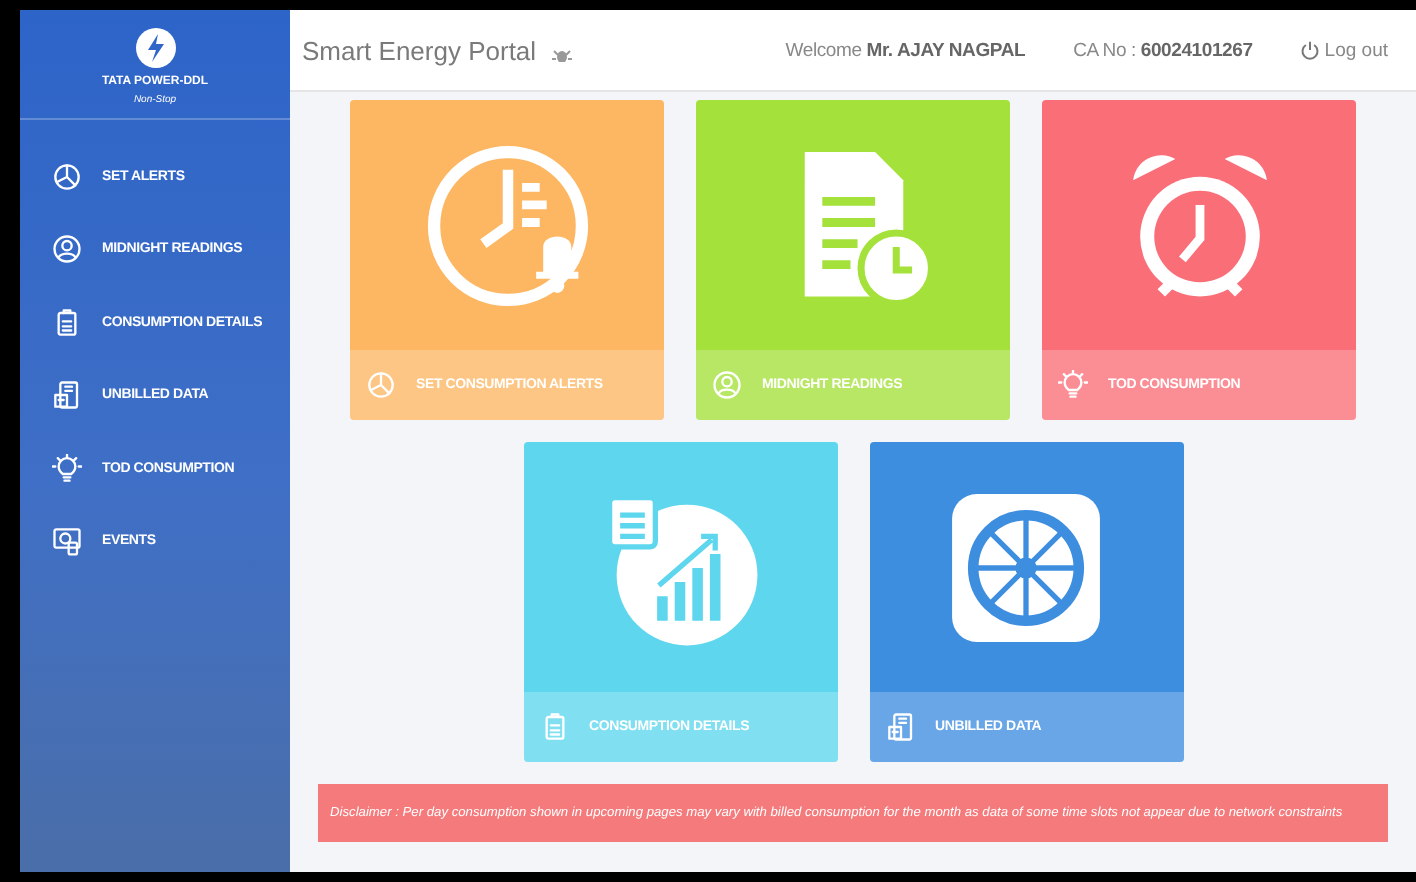  What do you see at coordinates (67, 322) in the screenshot?
I see `clipboard-icon` at bounding box center [67, 322].